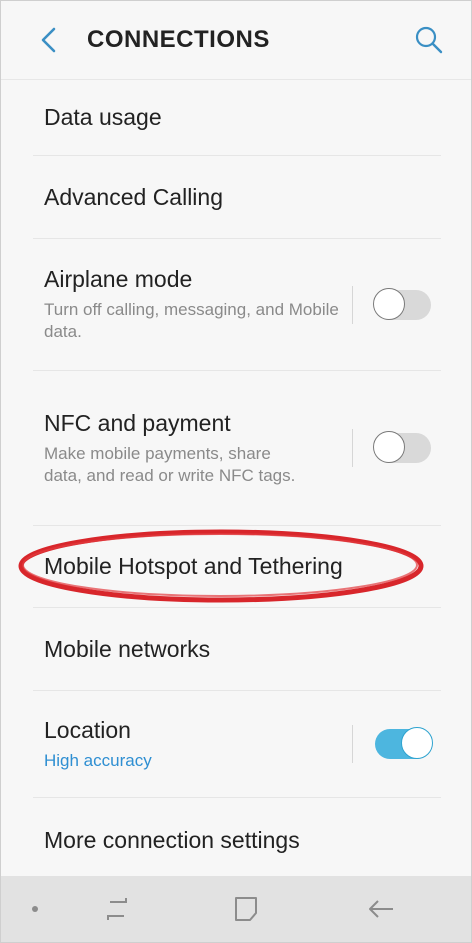 The width and height of the screenshot is (472, 943). Describe the element at coordinates (98, 760) in the screenshot. I see `item-status: High accuracy` at that location.